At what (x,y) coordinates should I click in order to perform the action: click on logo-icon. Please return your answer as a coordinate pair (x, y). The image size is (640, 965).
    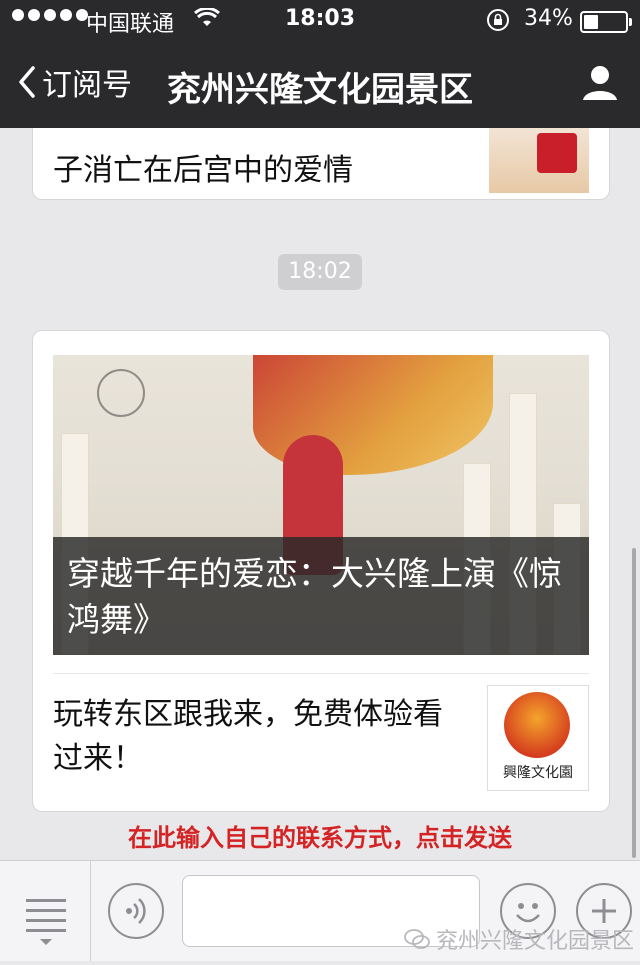
    Looking at the image, I should click on (121, 393).